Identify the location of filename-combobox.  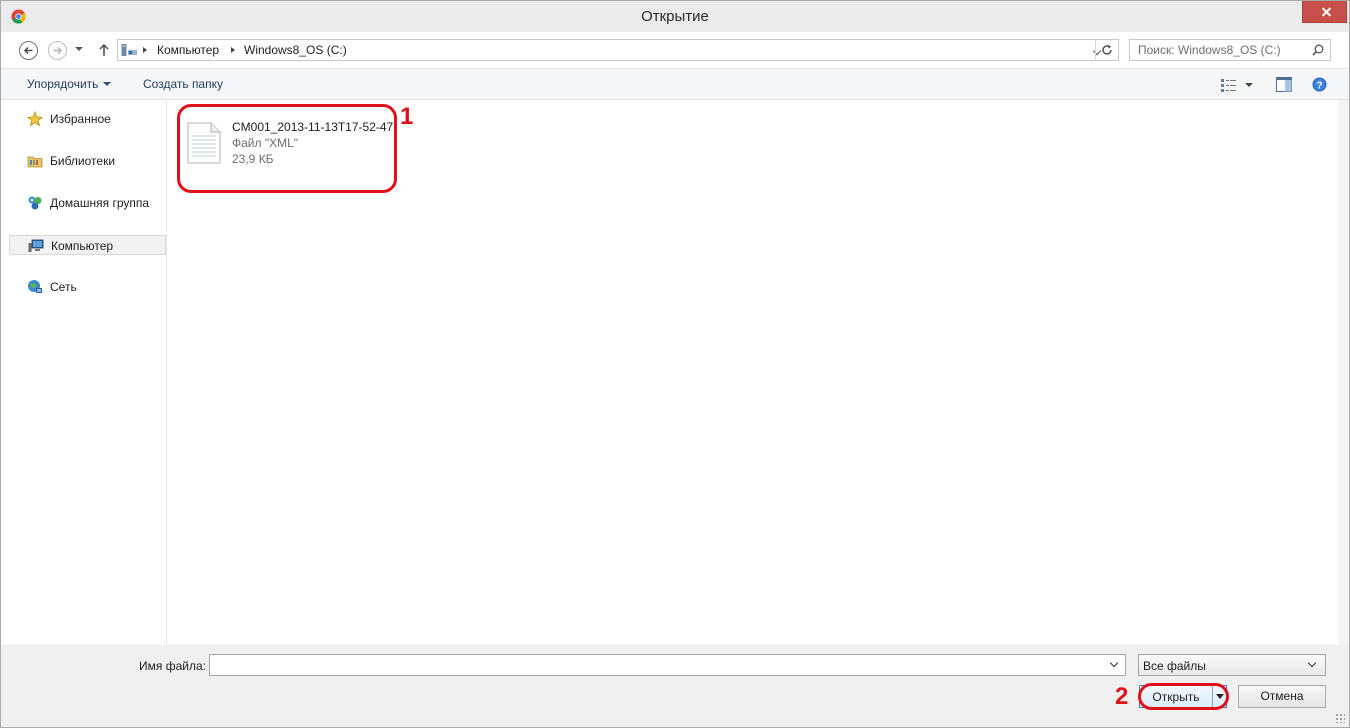
(667, 665).